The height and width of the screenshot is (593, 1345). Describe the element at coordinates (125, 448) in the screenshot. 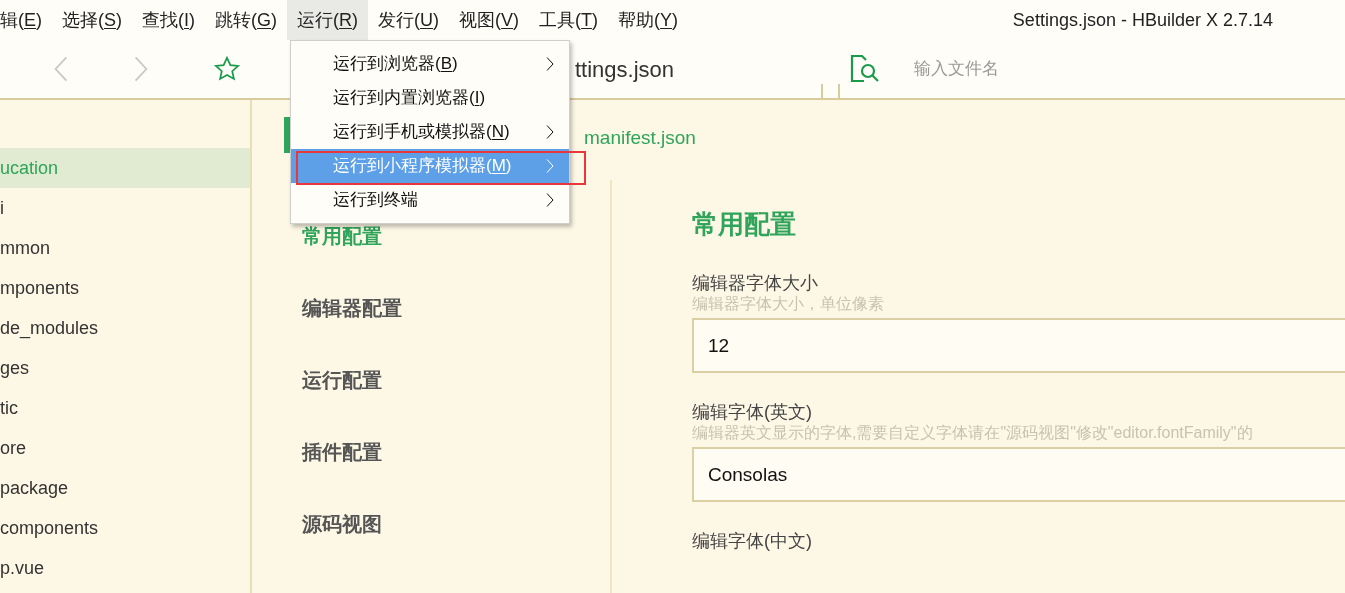

I see `file-tree-item: ore` at that location.